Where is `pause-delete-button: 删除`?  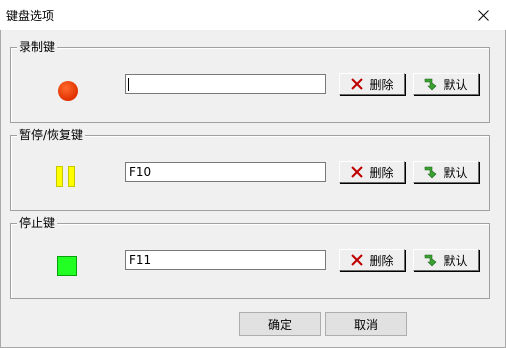 pause-delete-button: 删除 is located at coordinates (372, 172).